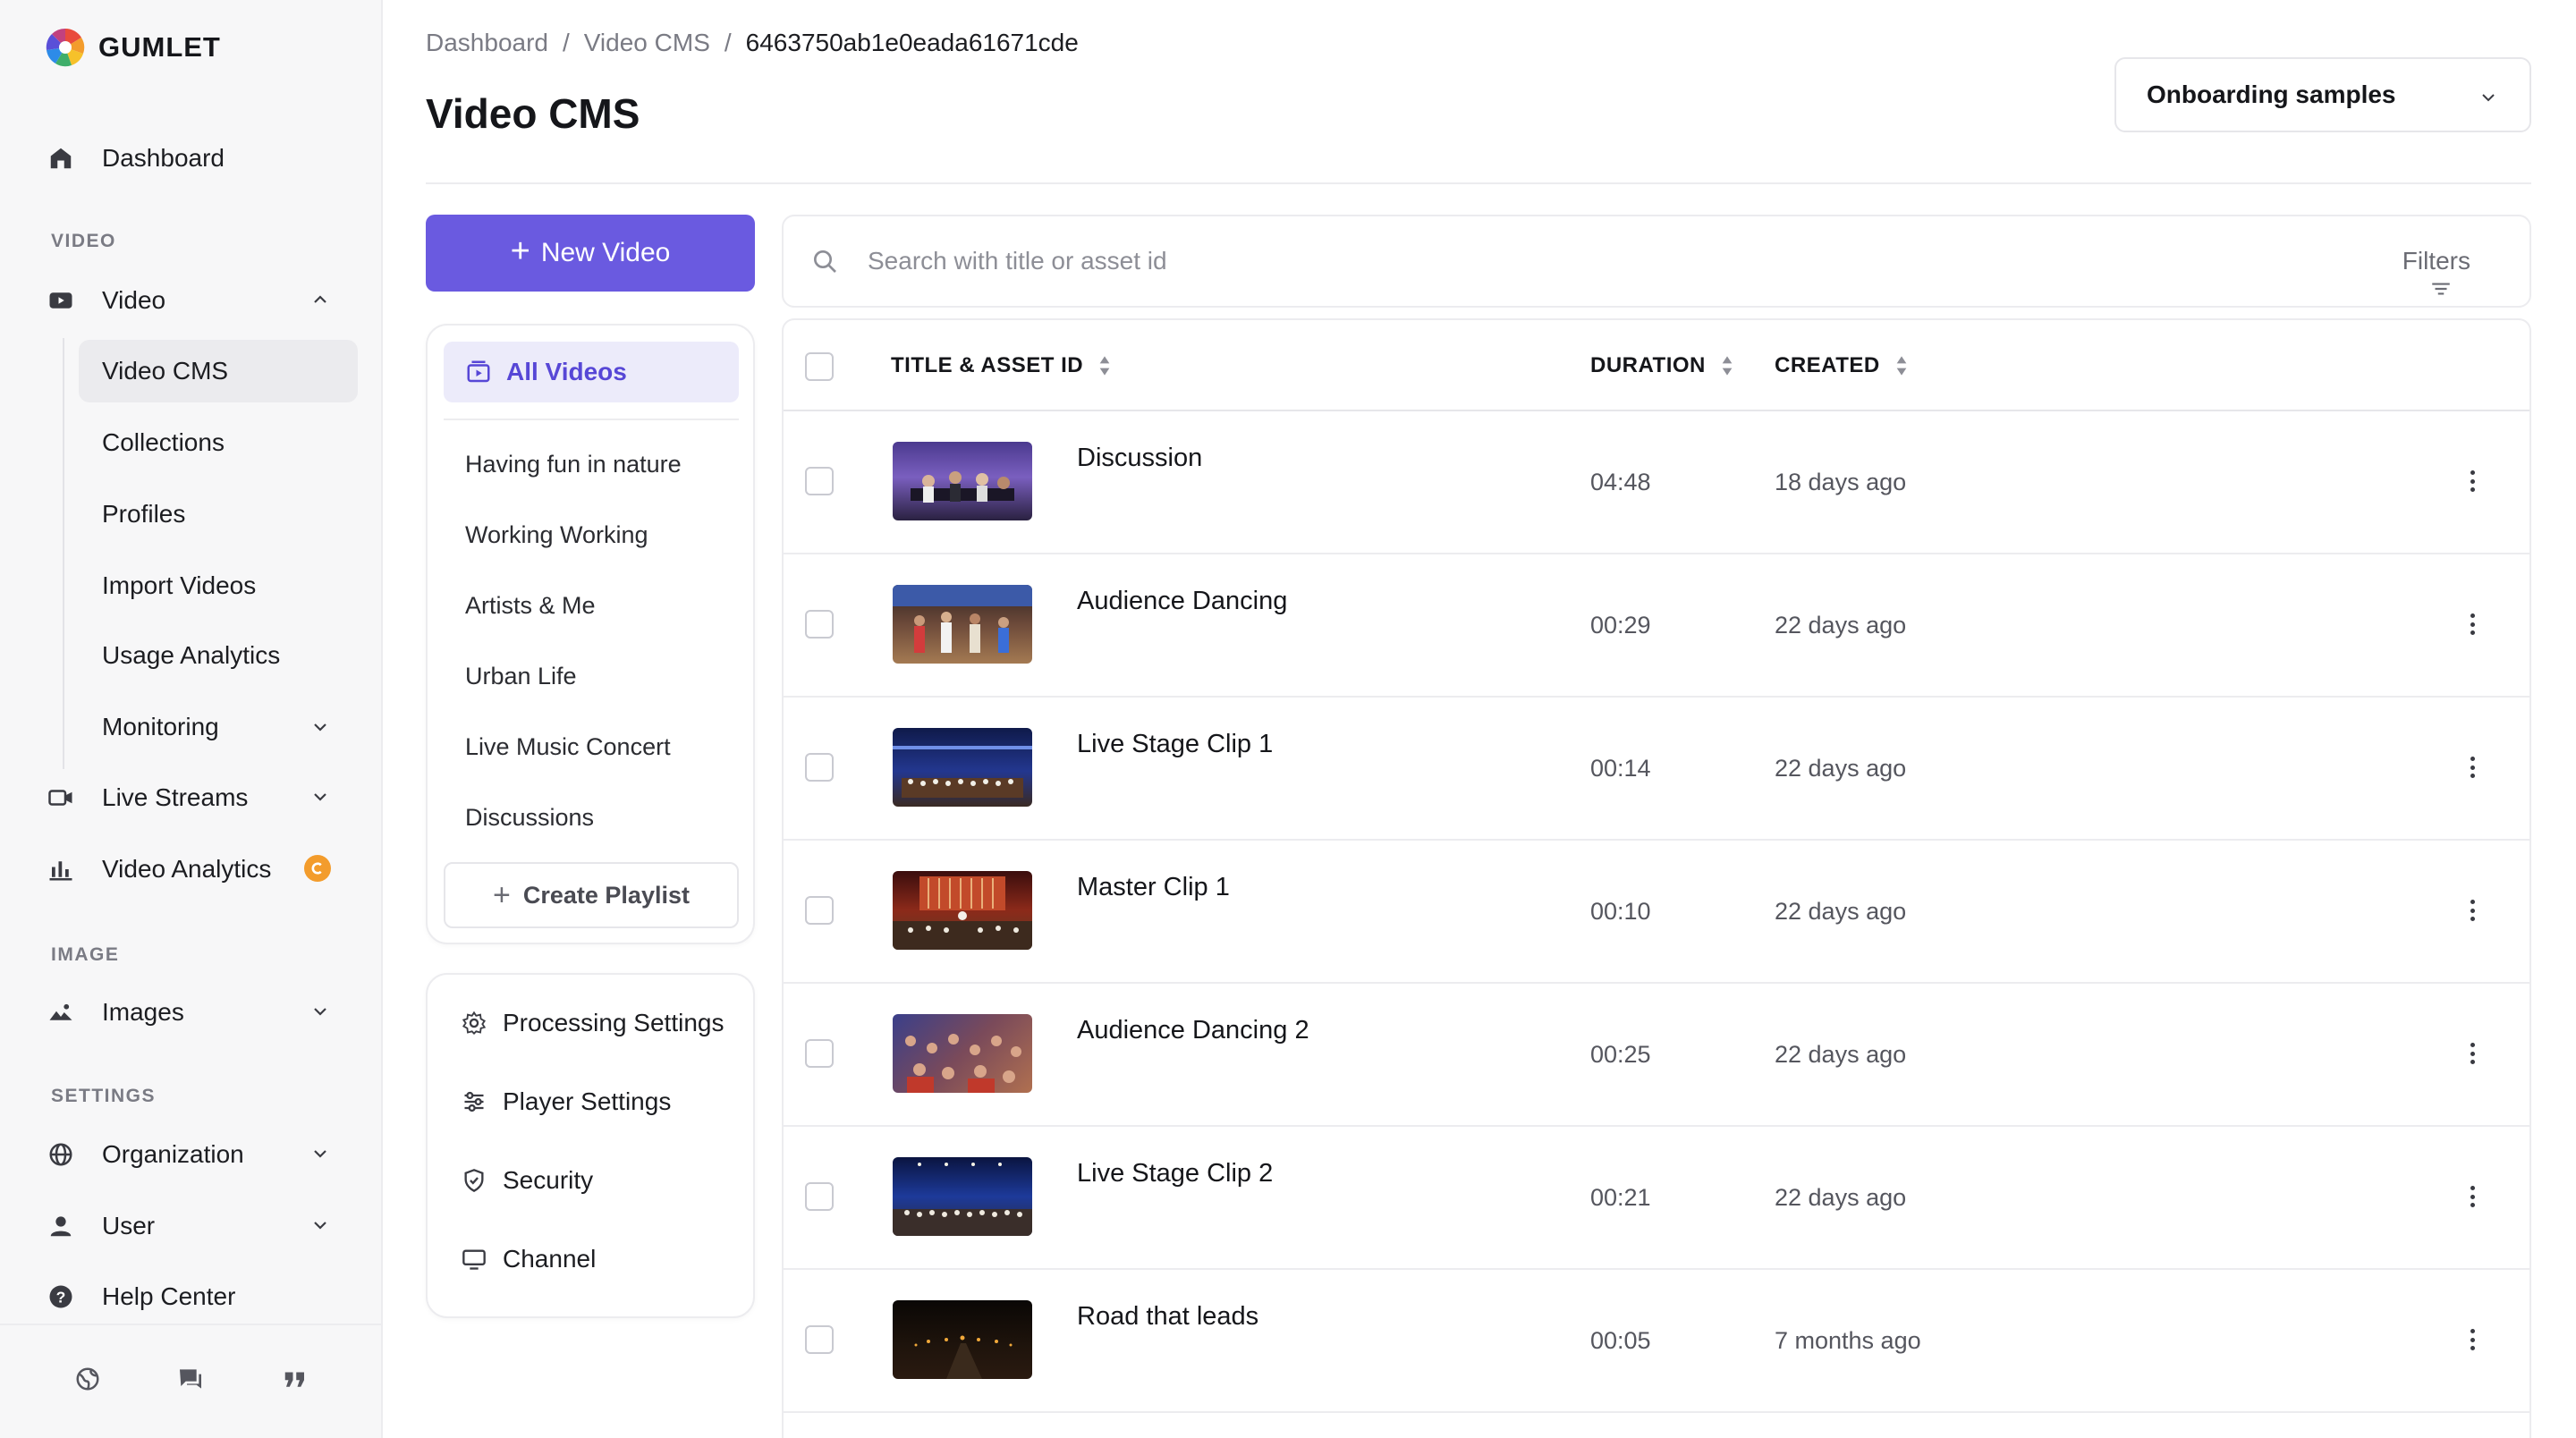 This screenshot has height=1438, width=2576. What do you see at coordinates (565, 1101) in the screenshot?
I see `player-settings-link: Player Settings` at bounding box center [565, 1101].